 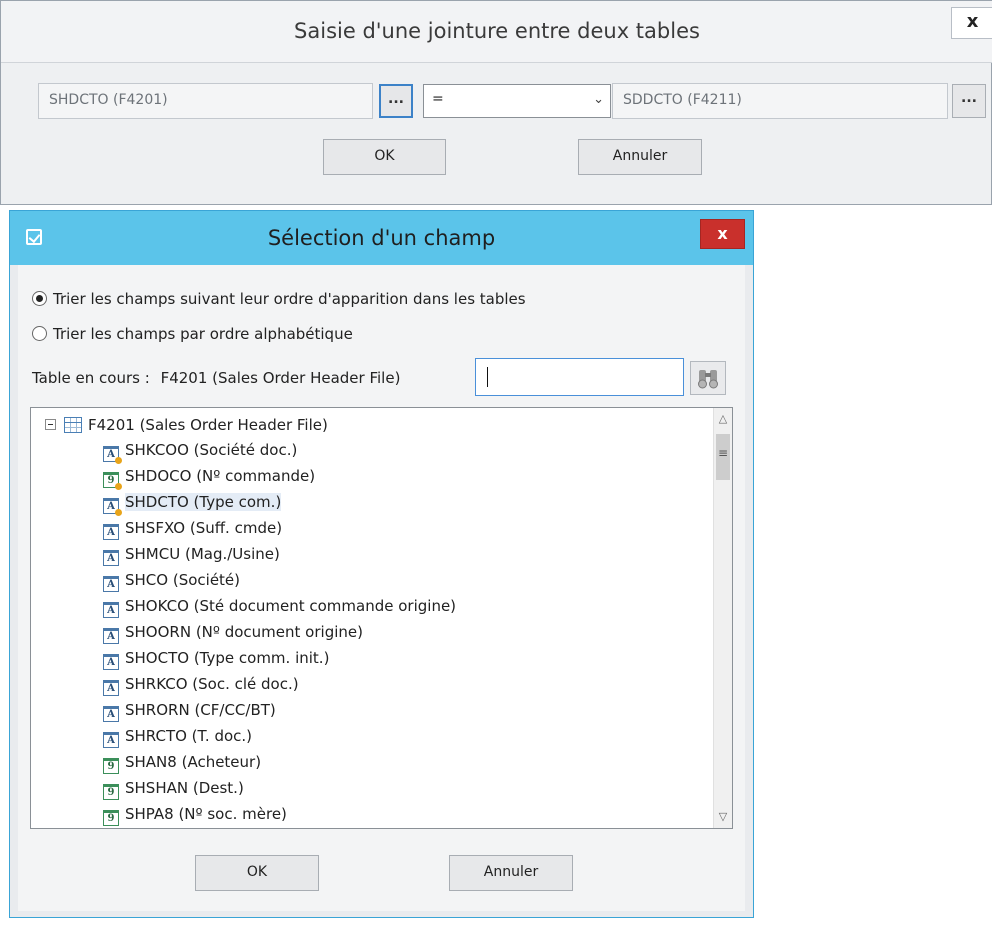 I want to click on tree-item: A SHOORN (Nº document origine), so click(x=233, y=632).